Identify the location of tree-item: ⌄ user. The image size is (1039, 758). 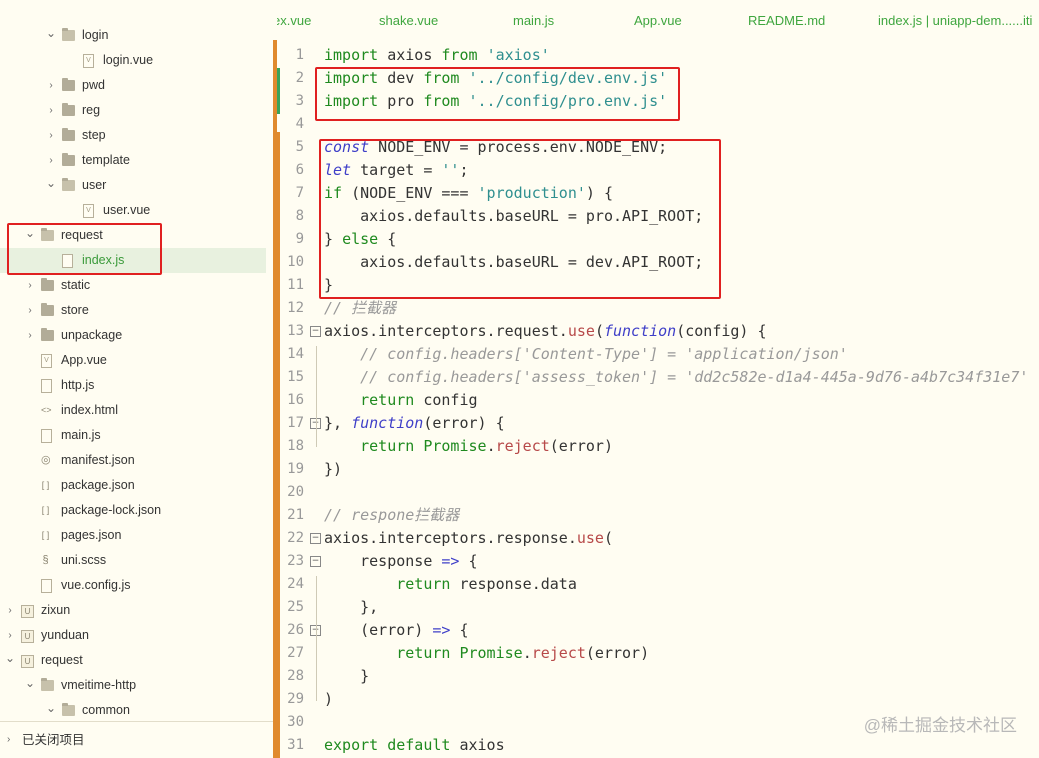
(137, 185).